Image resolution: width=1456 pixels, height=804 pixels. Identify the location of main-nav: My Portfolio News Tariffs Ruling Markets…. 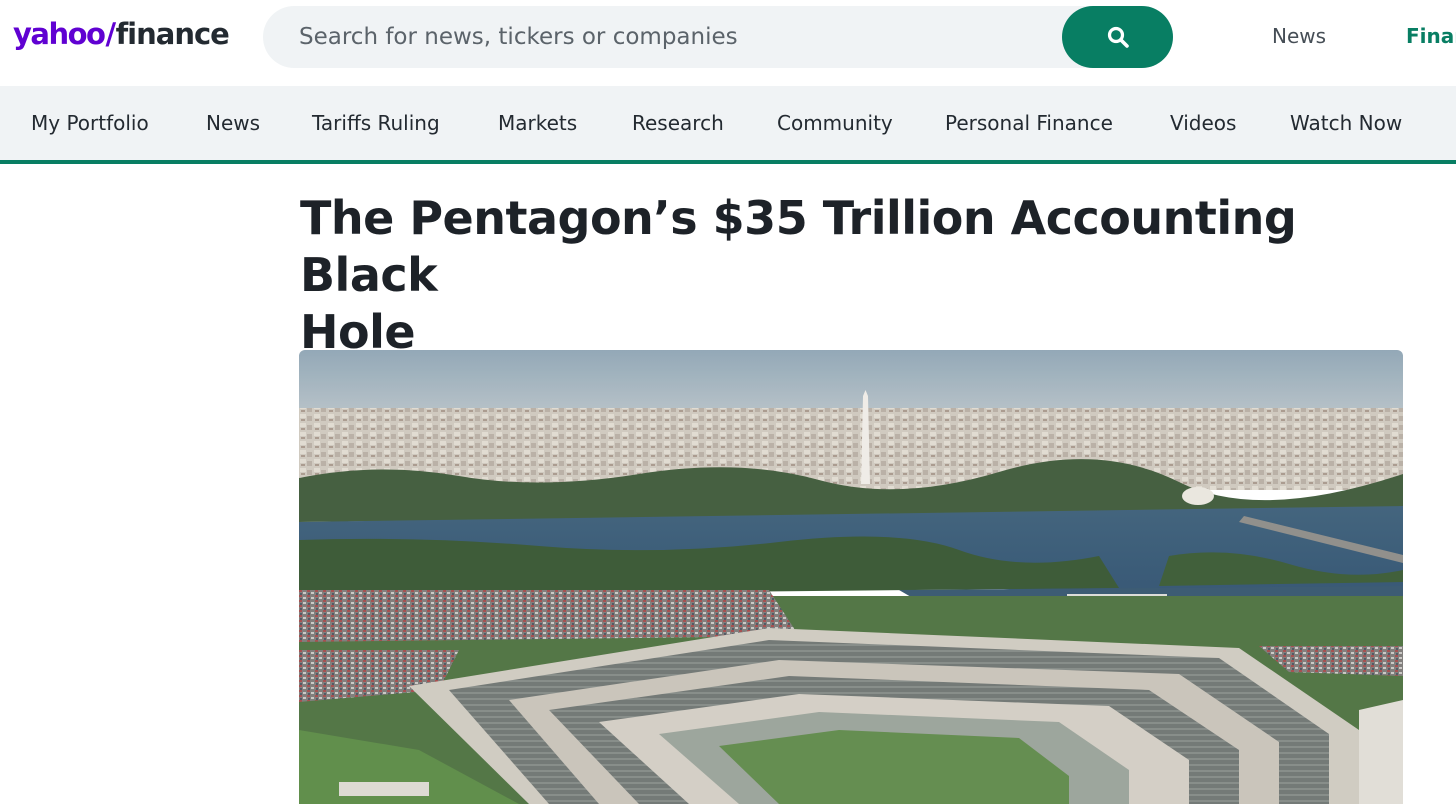
(728, 125).